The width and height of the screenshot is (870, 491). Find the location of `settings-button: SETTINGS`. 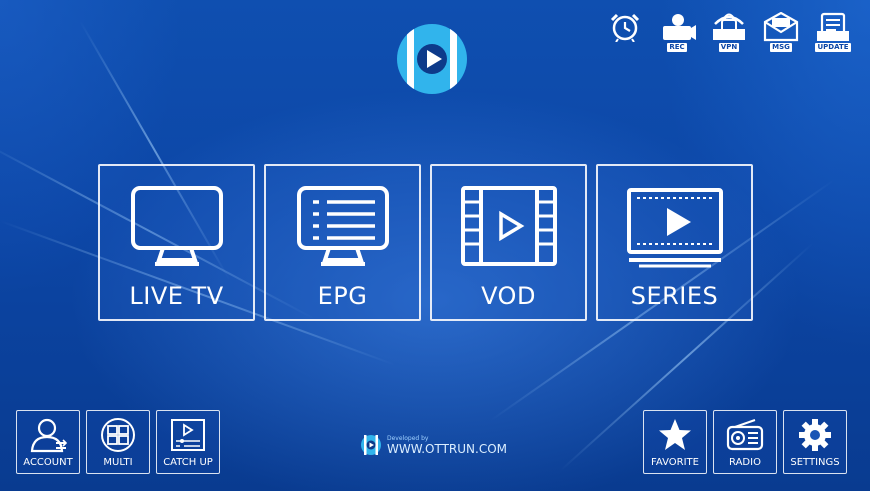

settings-button: SETTINGS is located at coordinates (815, 442).